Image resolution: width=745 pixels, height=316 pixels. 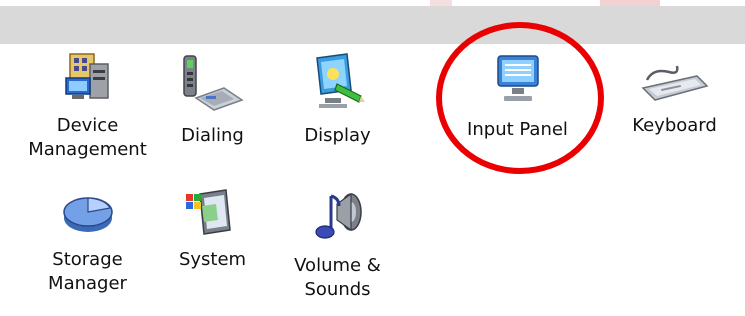 What do you see at coordinates (87, 106) in the screenshot?
I see `device-management-item: Device Management` at bounding box center [87, 106].